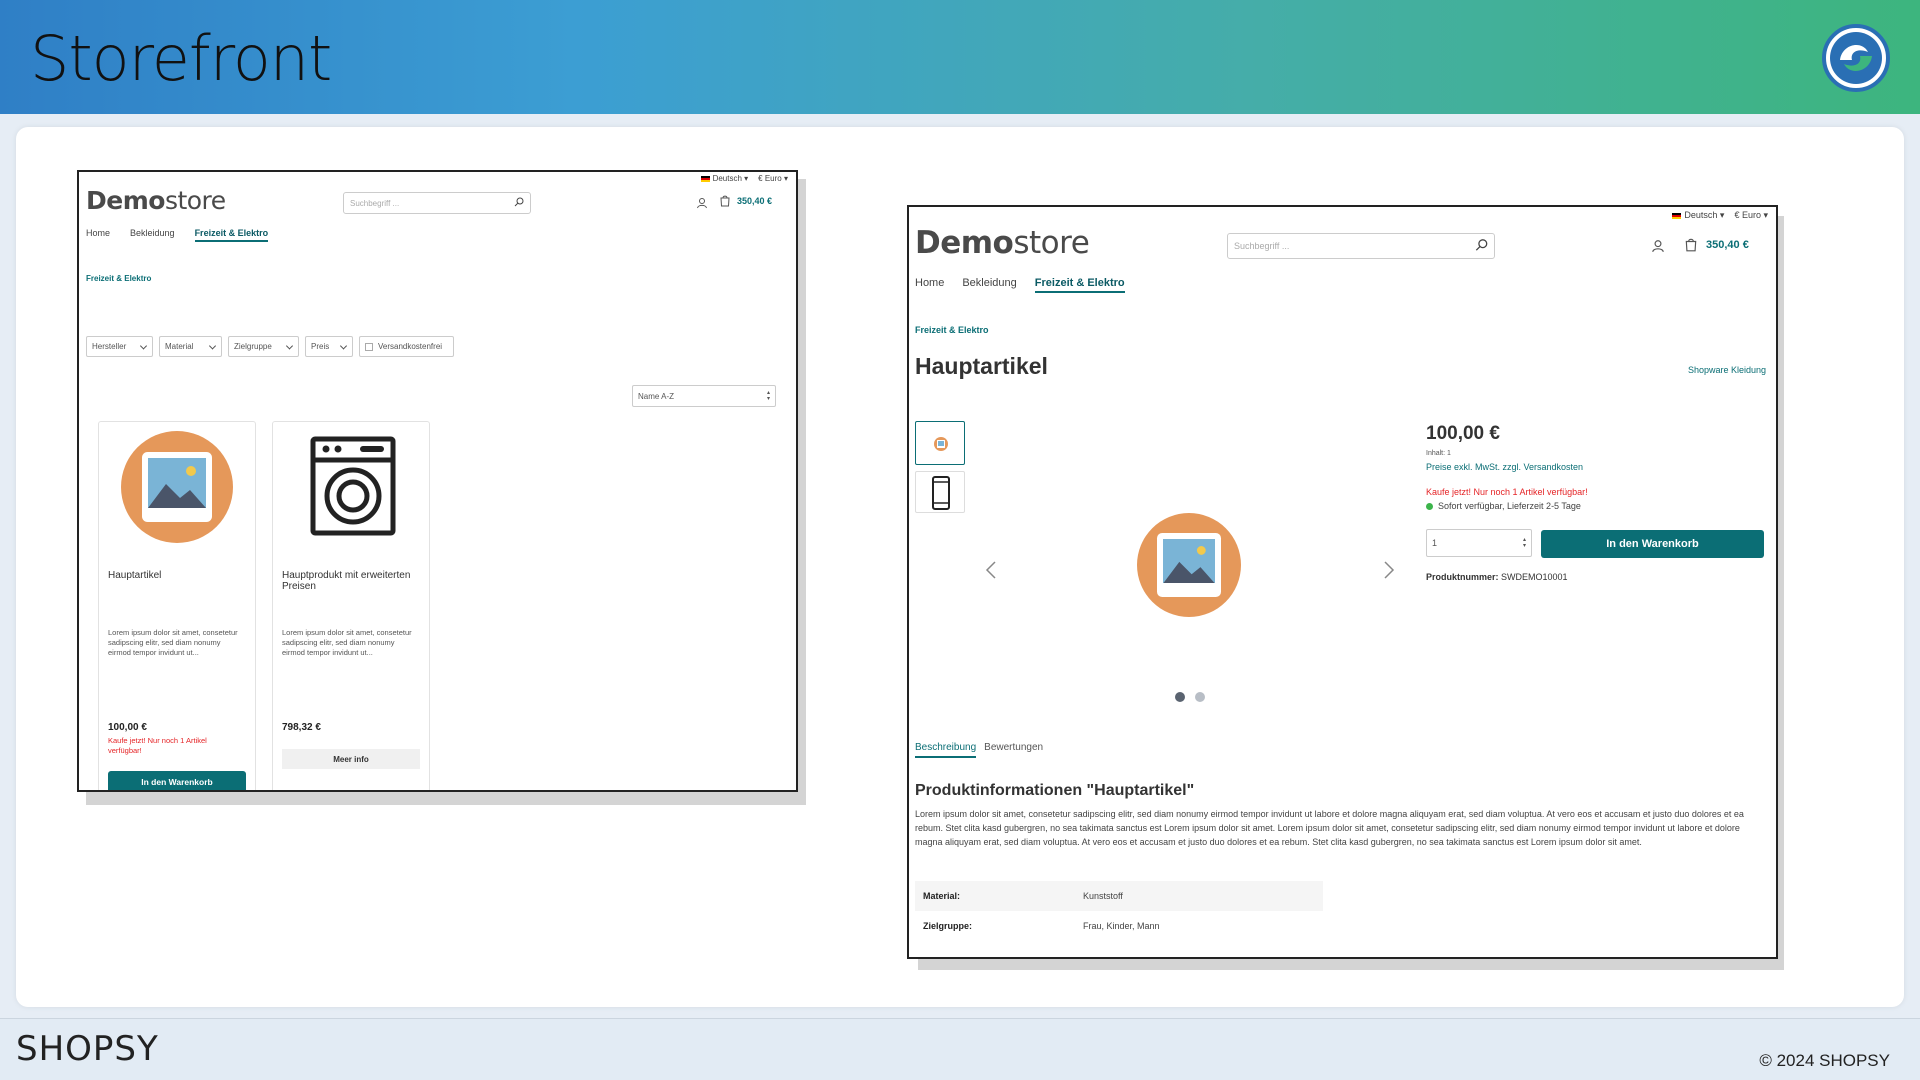  I want to click on listing-topbar: Deutsch ▾ € Euro ▾, so click(744, 178).